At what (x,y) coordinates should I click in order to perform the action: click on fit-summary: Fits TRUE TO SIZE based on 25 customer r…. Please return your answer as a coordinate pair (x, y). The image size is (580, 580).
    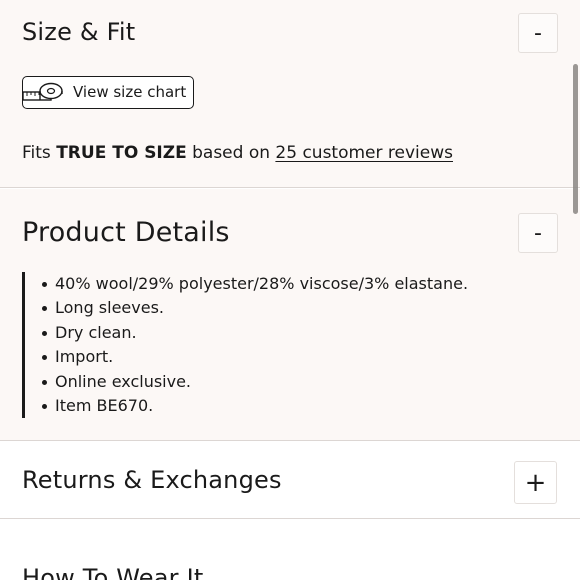
    Looking at the image, I should click on (237, 153).